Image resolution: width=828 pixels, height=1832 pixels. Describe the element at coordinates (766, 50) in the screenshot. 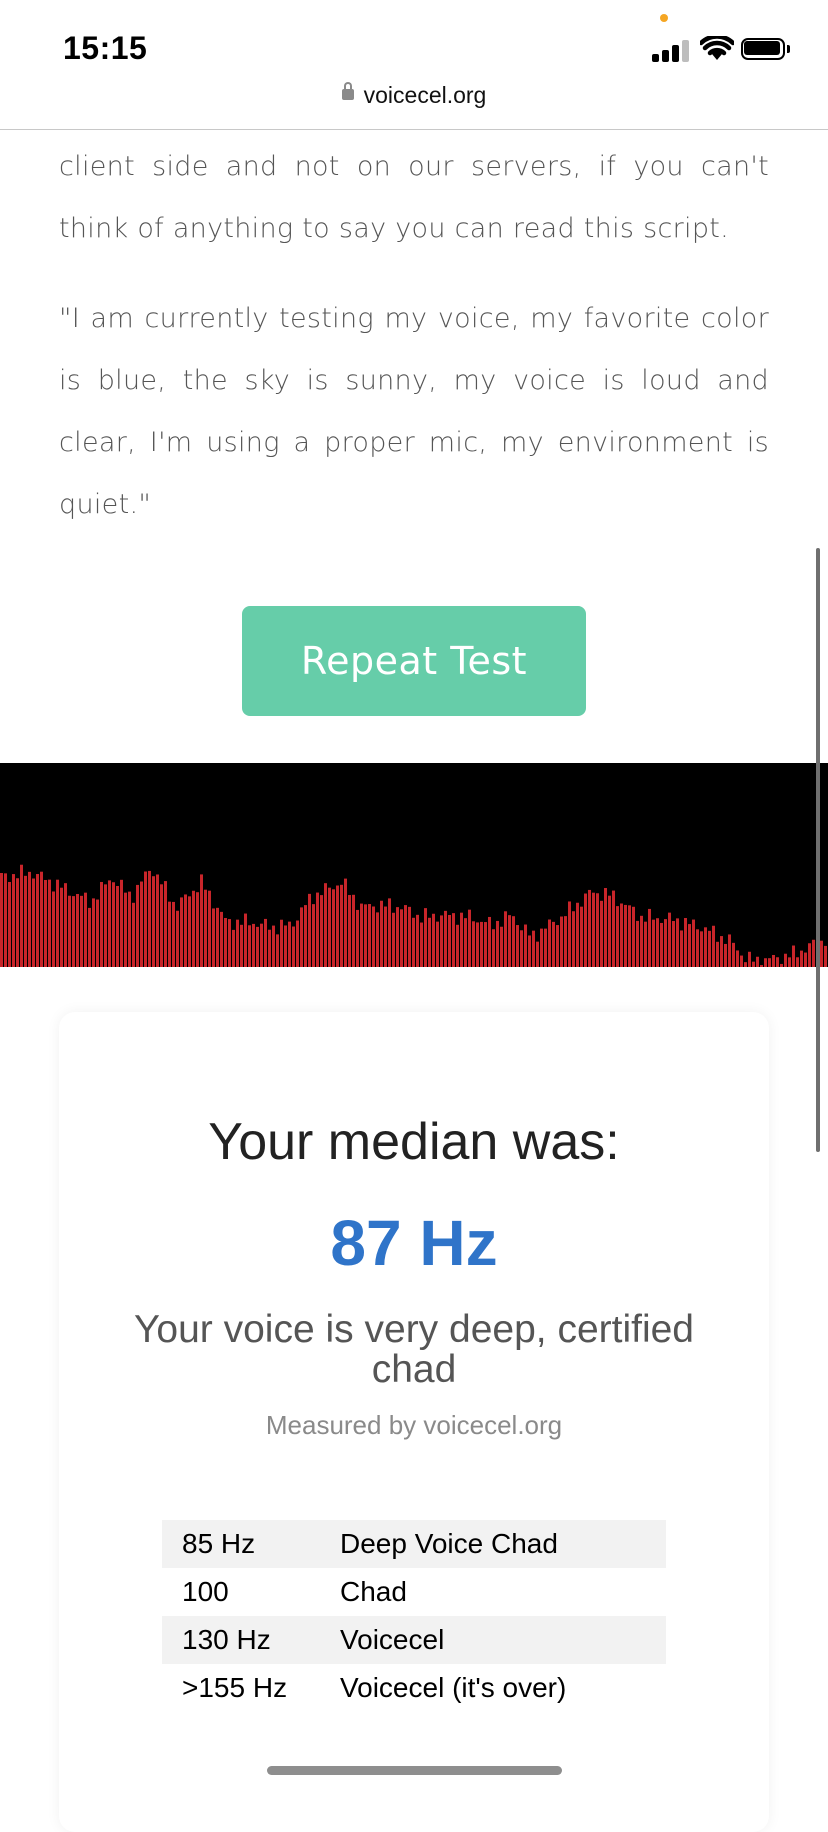

I see `battery-icon` at that location.